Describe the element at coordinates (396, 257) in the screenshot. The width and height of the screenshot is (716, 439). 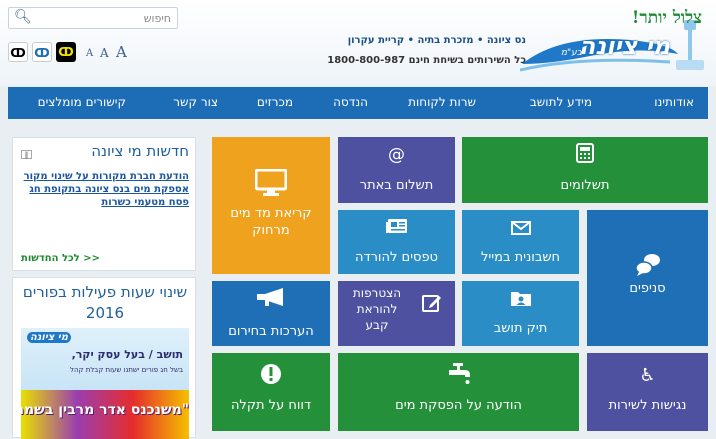
I see `tile-label: טפסים להורדה` at that location.